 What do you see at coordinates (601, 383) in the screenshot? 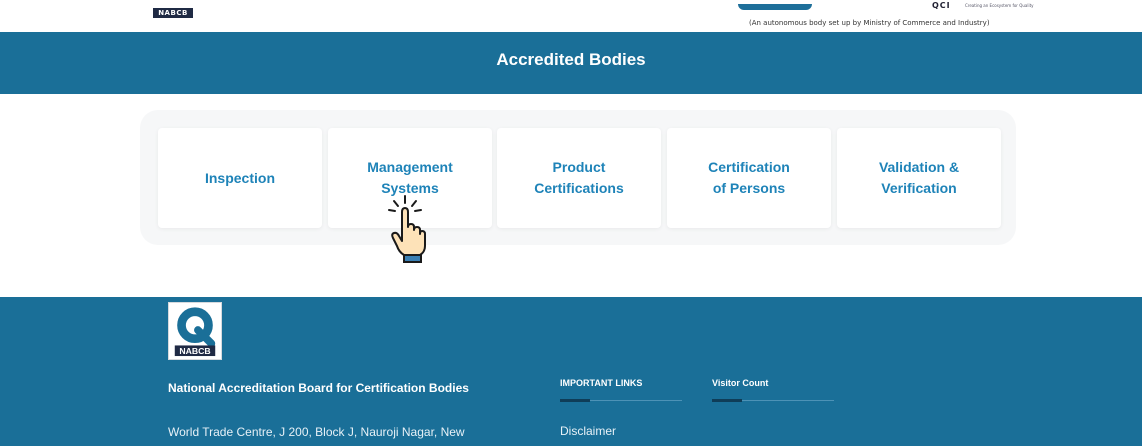
I see `important-links-heading: IMPORTANT LINKS` at bounding box center [601, 383].